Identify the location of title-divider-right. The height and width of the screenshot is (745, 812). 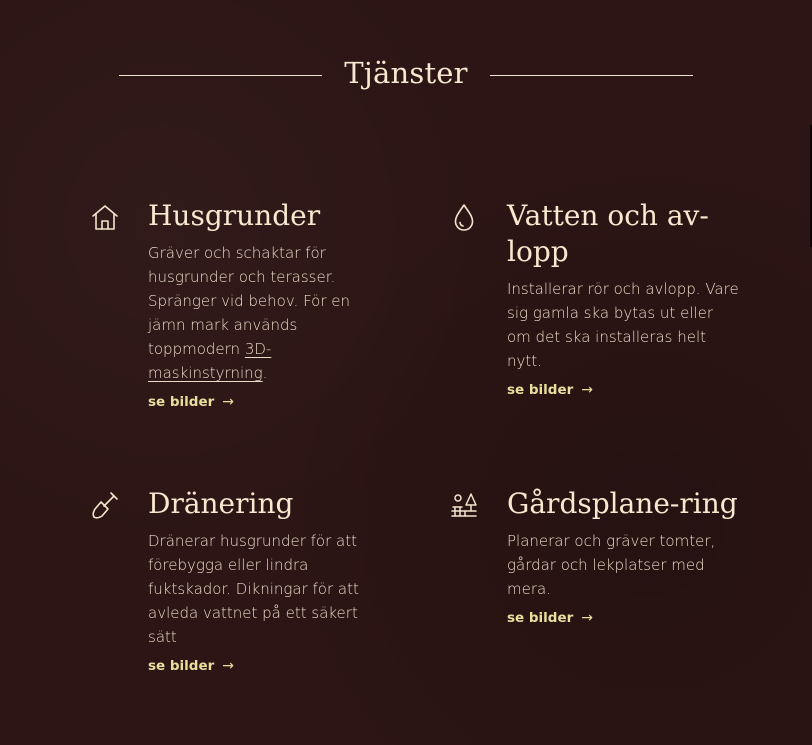
(591, 75).